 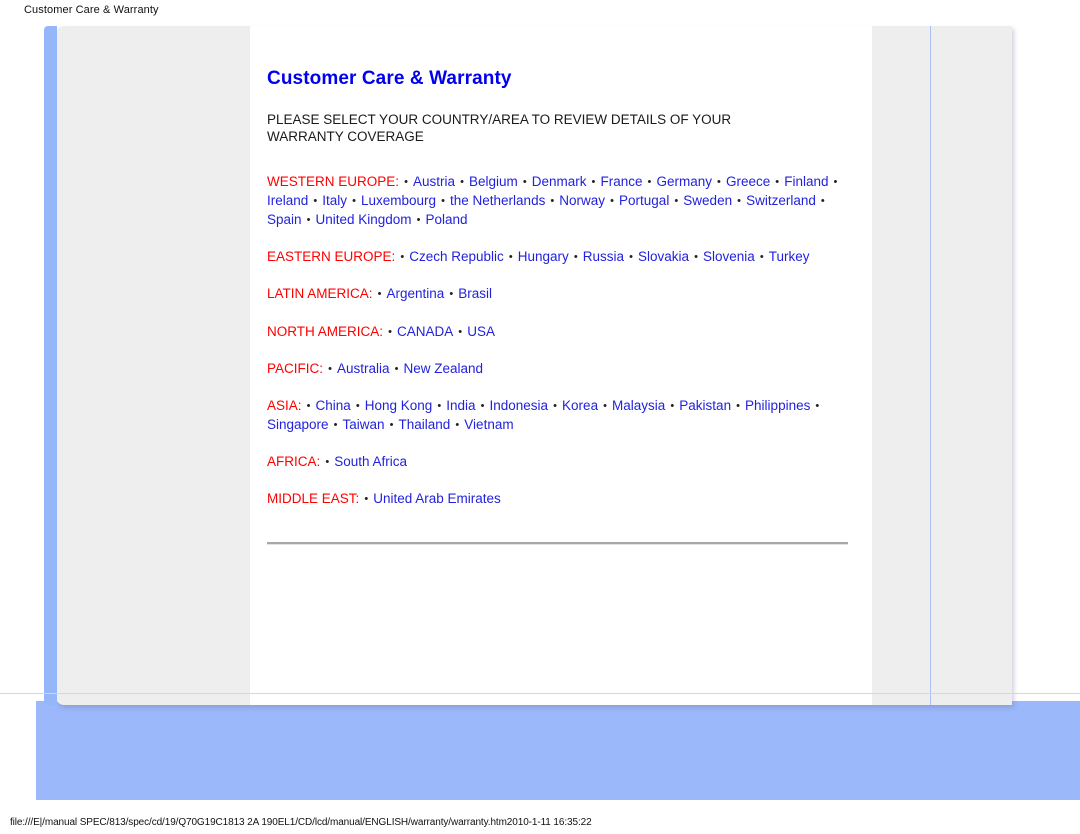 I want to click on country-link: Norway, so click(x=582, y=200).